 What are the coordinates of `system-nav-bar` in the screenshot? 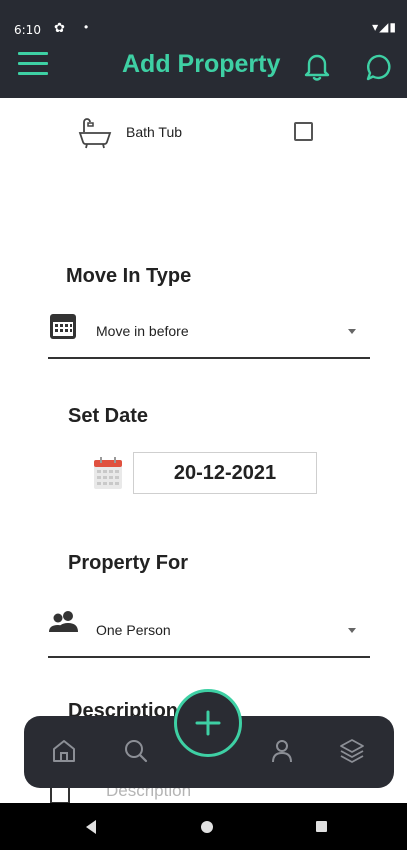 It's located at (203, 826).